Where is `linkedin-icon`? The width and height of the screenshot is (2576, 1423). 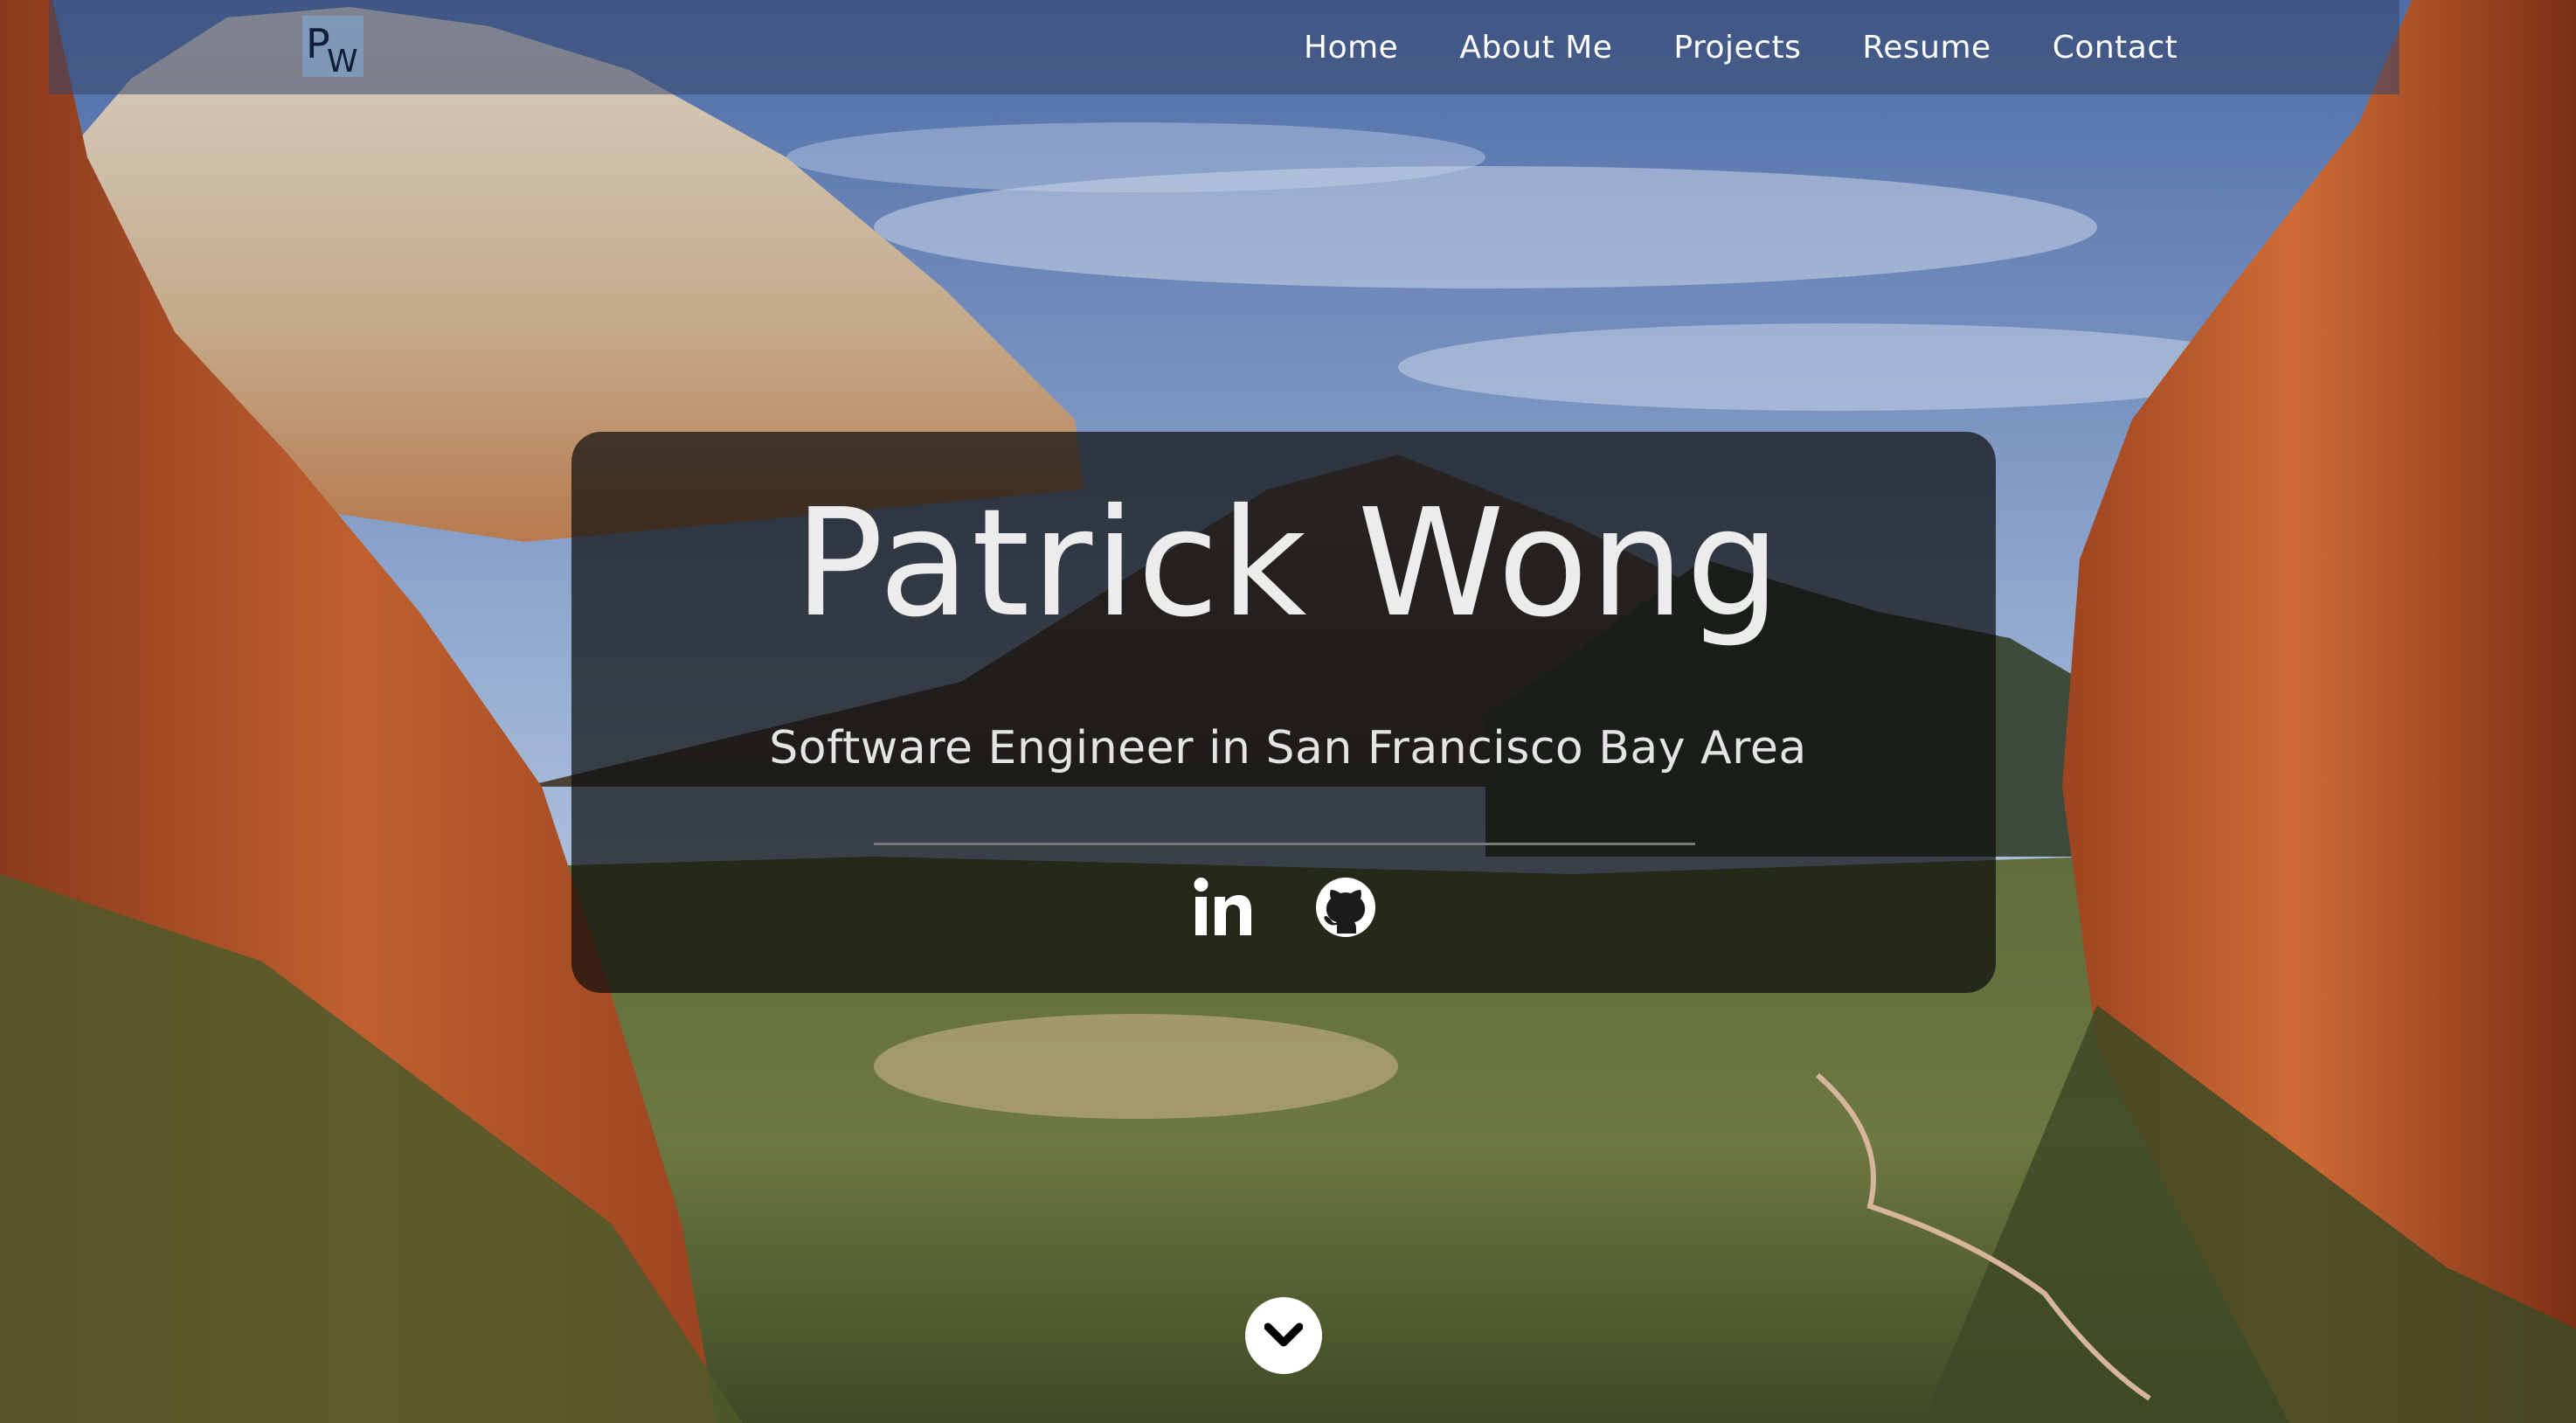 linkedin-icon is located at coordinates (1222, 906).